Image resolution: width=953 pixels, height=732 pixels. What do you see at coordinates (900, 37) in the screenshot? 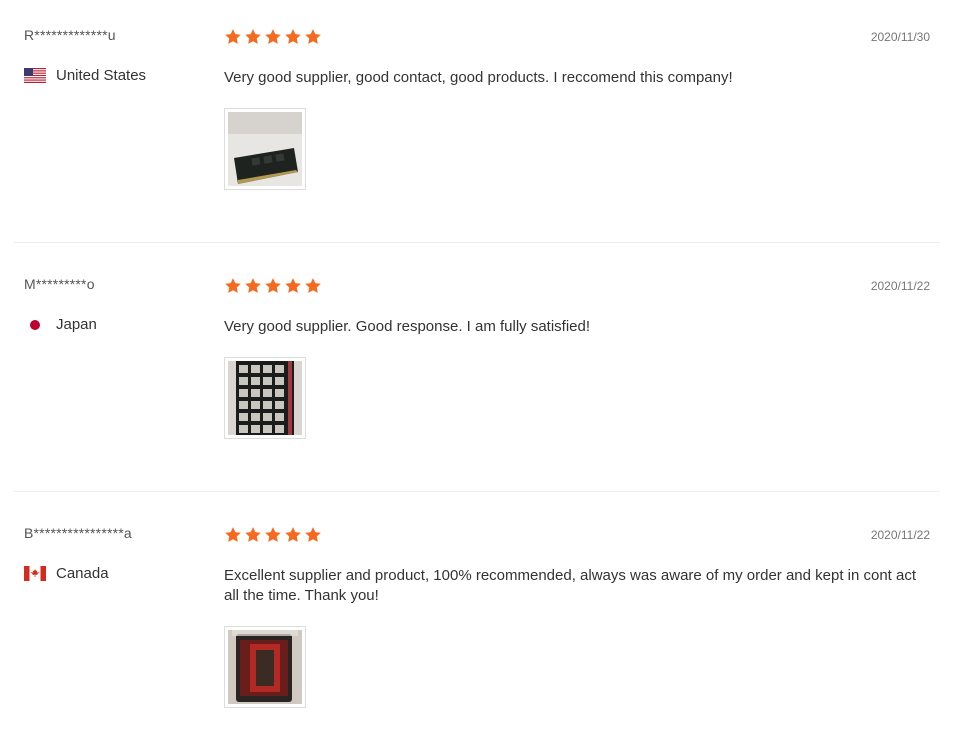
I see `review-date: 2020/11/30` at bounding box center [900, 37].